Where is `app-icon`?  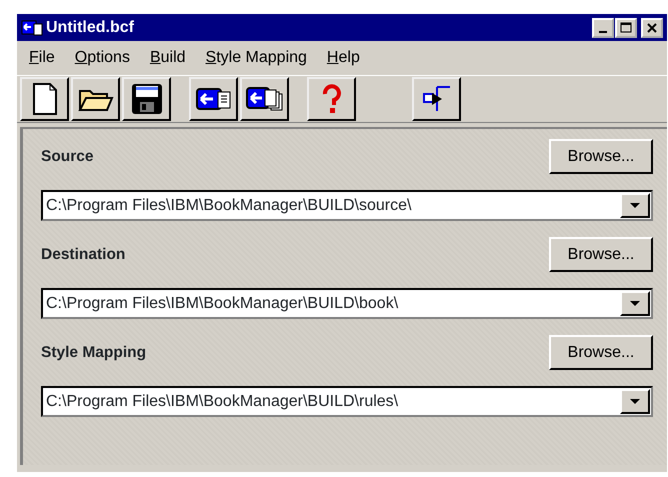
app-icon is located at coordinates (32, 28).